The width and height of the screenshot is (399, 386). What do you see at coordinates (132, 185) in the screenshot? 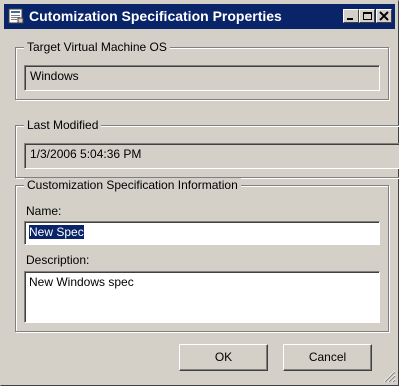
I see `spec-info-legend: Customization Specification Information` at bounding box center [132, 185].